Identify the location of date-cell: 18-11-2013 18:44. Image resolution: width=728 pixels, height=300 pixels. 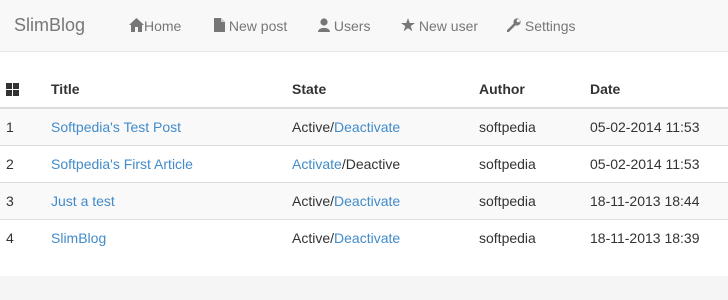
(659, 200).